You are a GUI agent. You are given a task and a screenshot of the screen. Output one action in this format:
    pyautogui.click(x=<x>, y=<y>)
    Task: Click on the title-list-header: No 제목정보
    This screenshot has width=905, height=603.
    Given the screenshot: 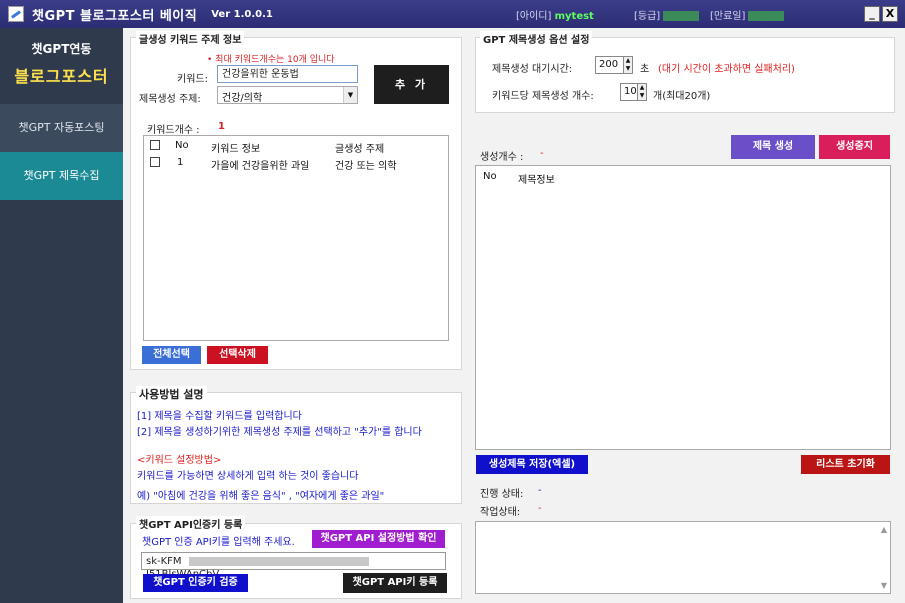 What is the action you would take?
    pyautogui.click(x=683, y=177)
    